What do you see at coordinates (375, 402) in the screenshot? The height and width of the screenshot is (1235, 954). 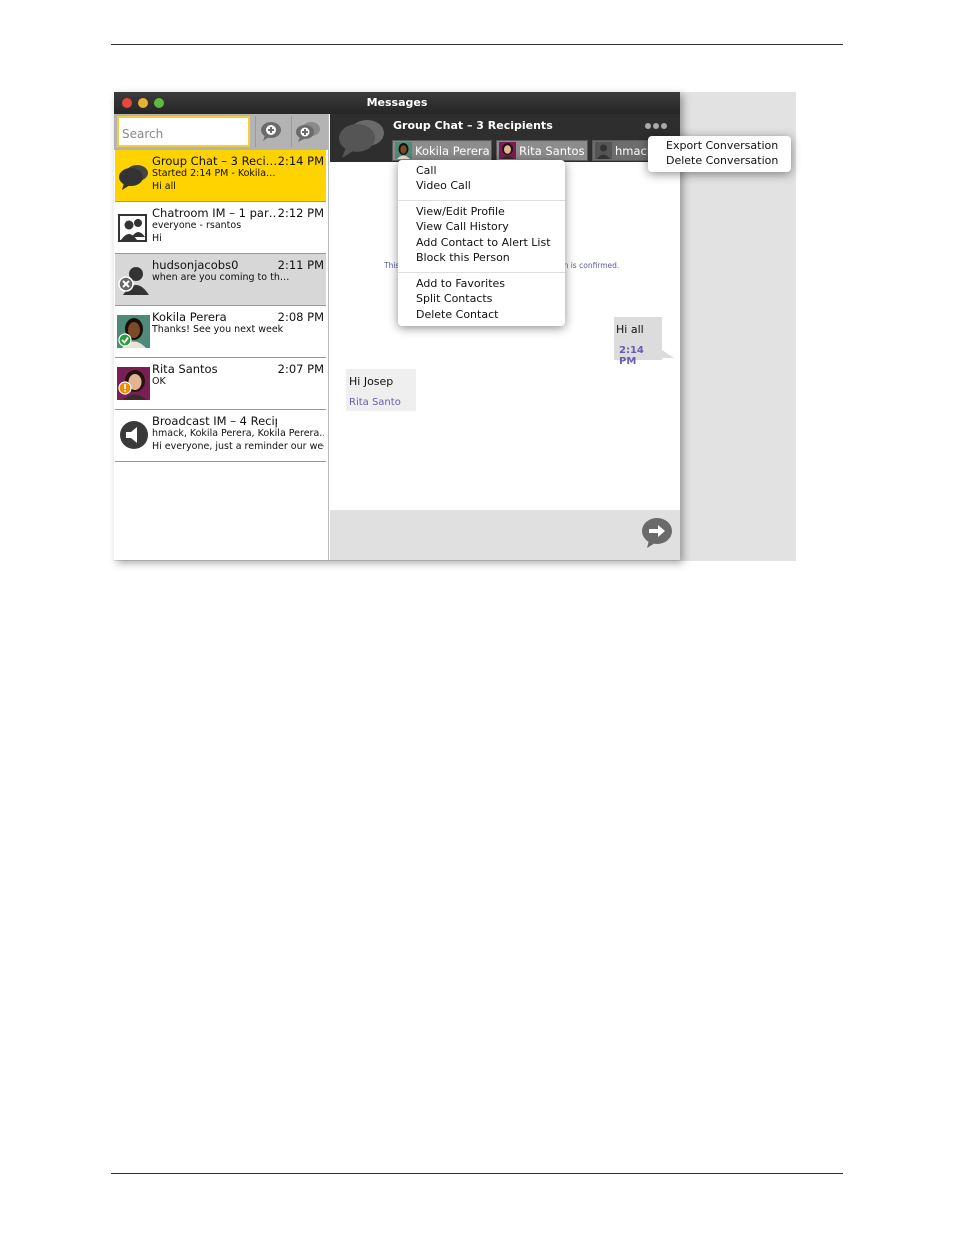 I see `incoming-message-sender: Rita Santo` at bounding box center [375, 402].